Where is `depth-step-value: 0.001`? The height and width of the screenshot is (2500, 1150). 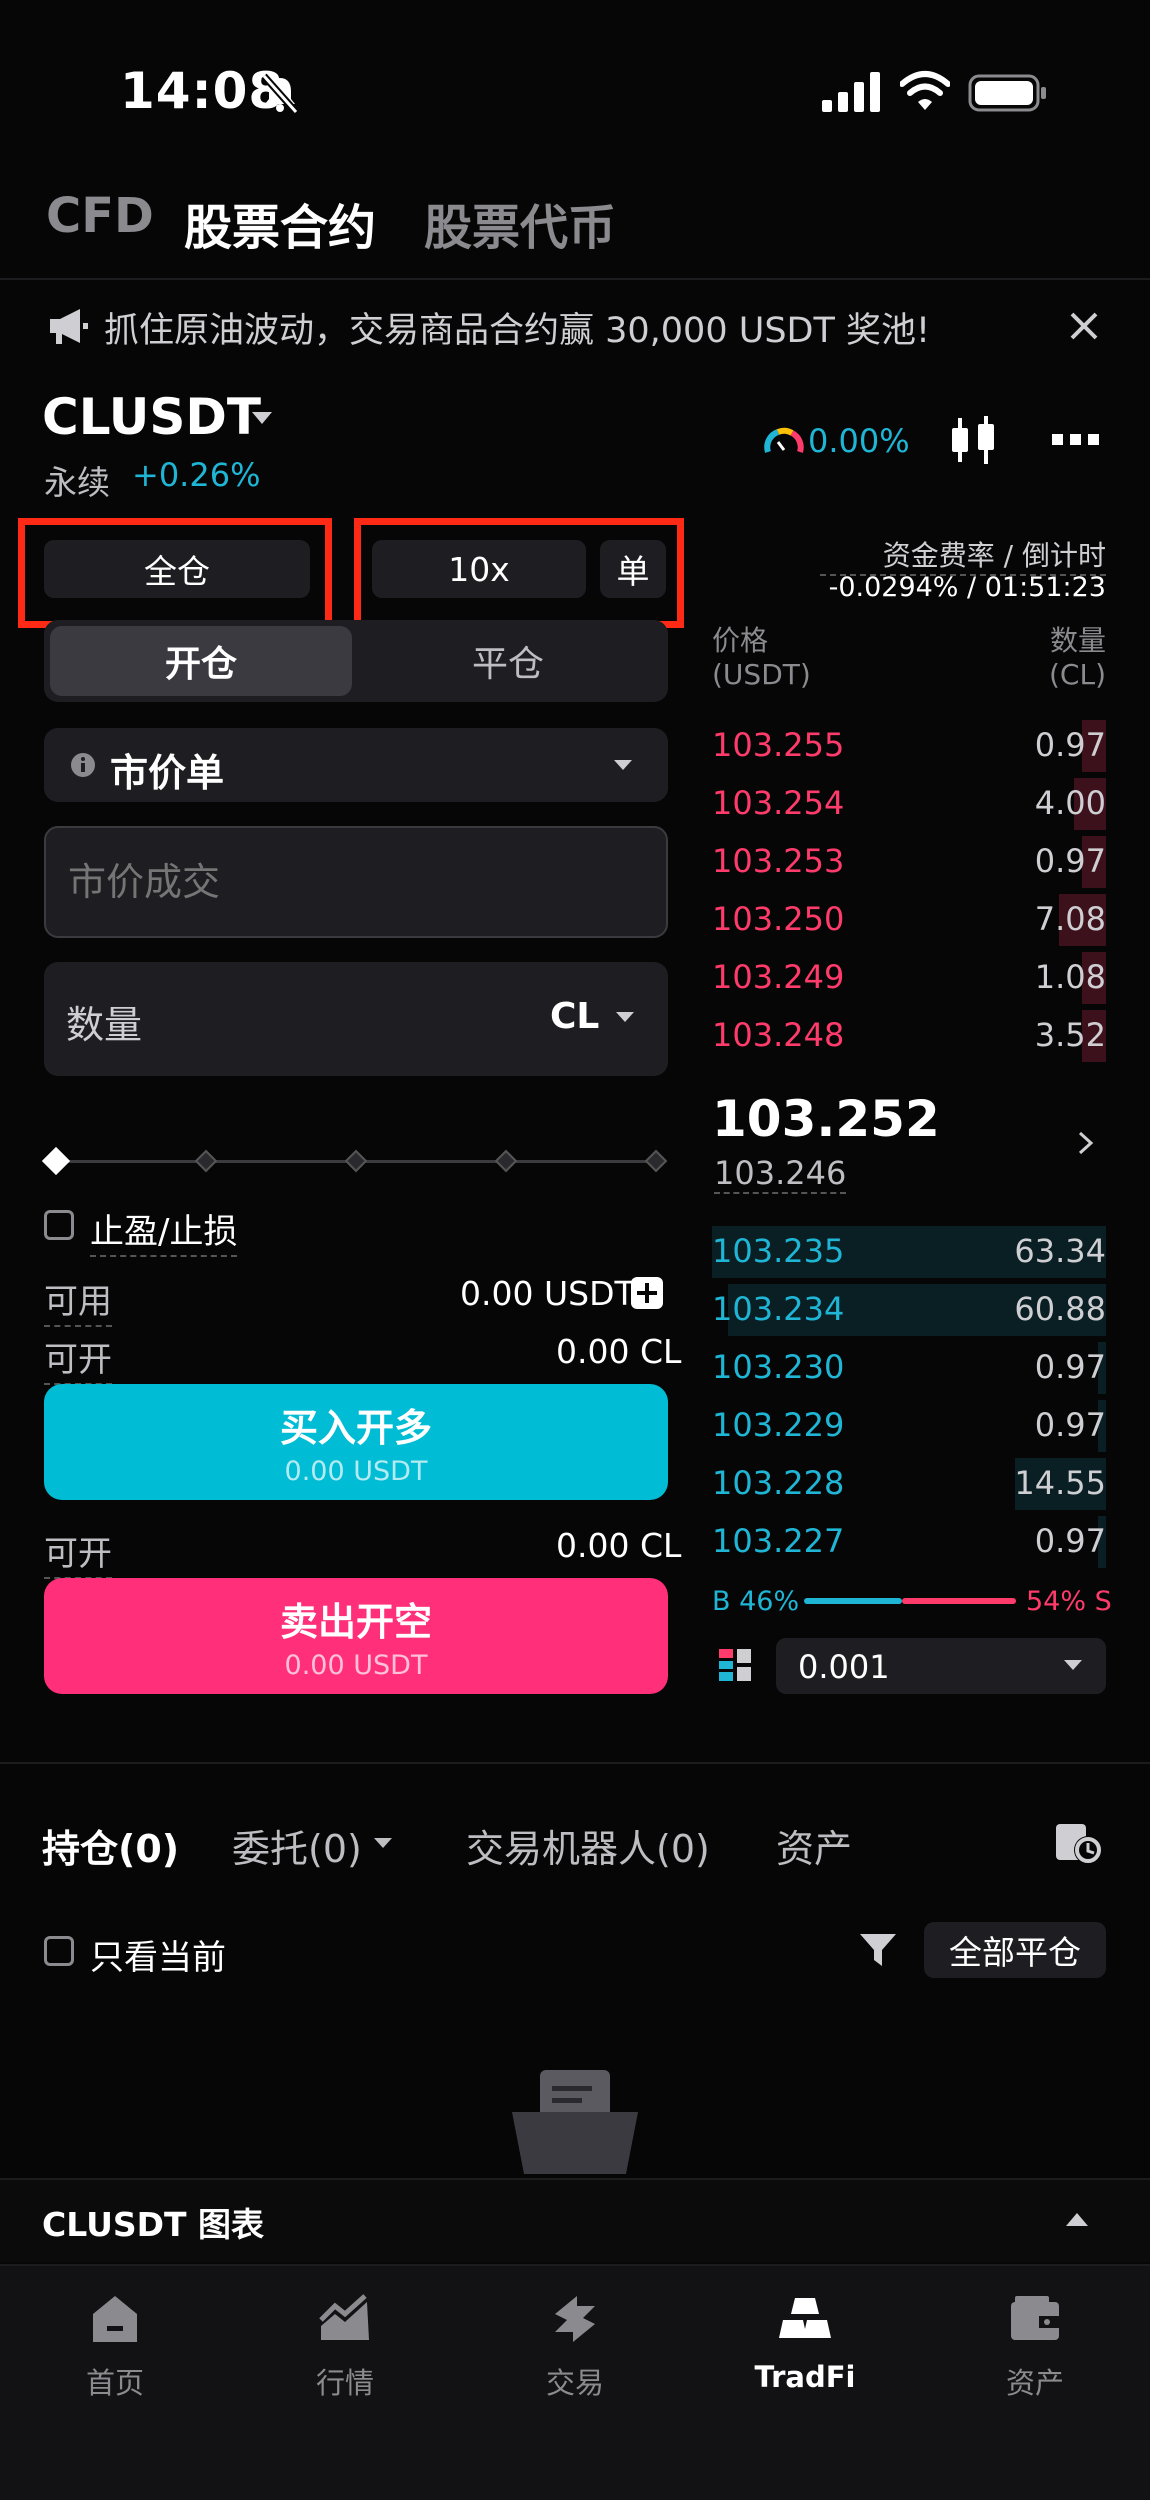
depth-step-value: 0.001 is located at coordinates (844, 1667).